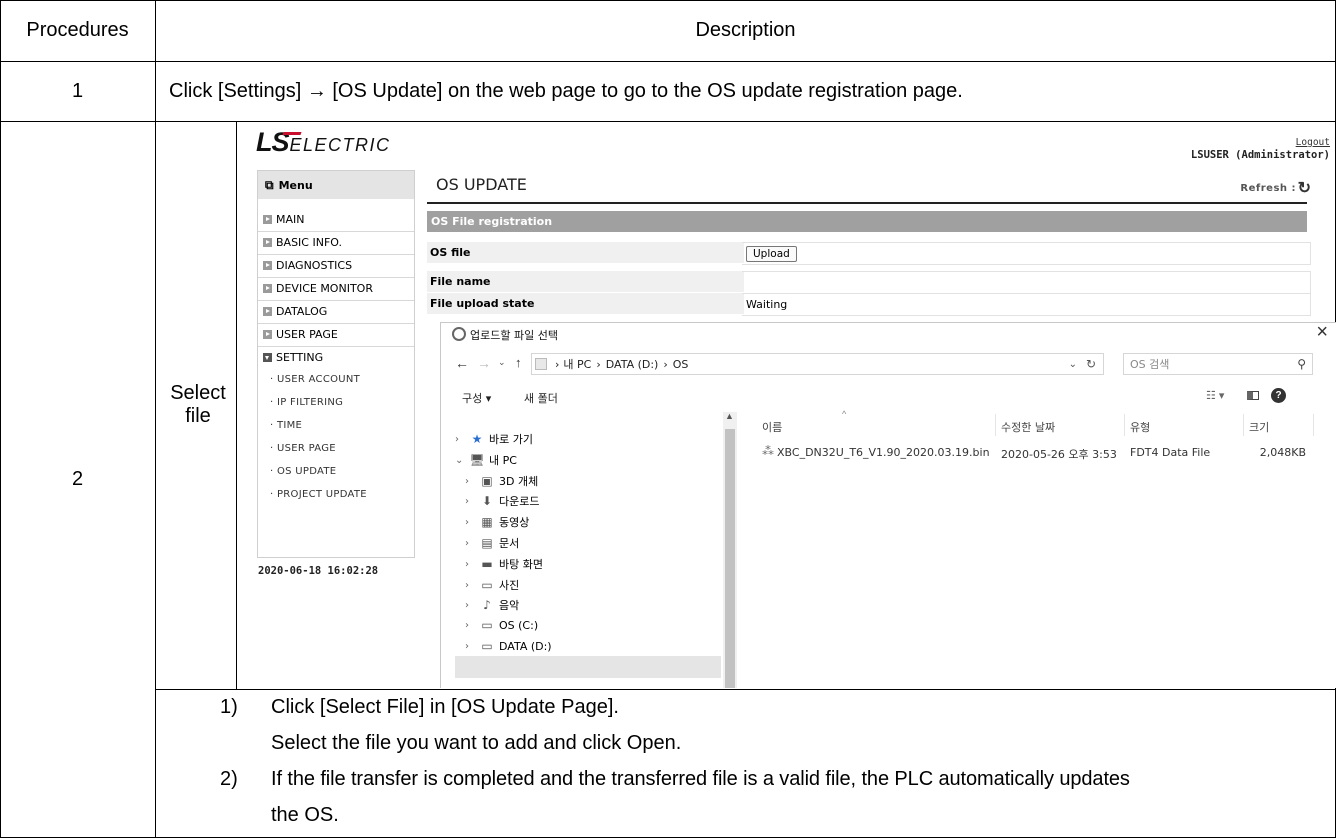 The height and width of the screenshot is (838, 1336). Describe the element at coordinates (477, 460) in the screenshot. I see `computer-icon: 🖥` at that location.